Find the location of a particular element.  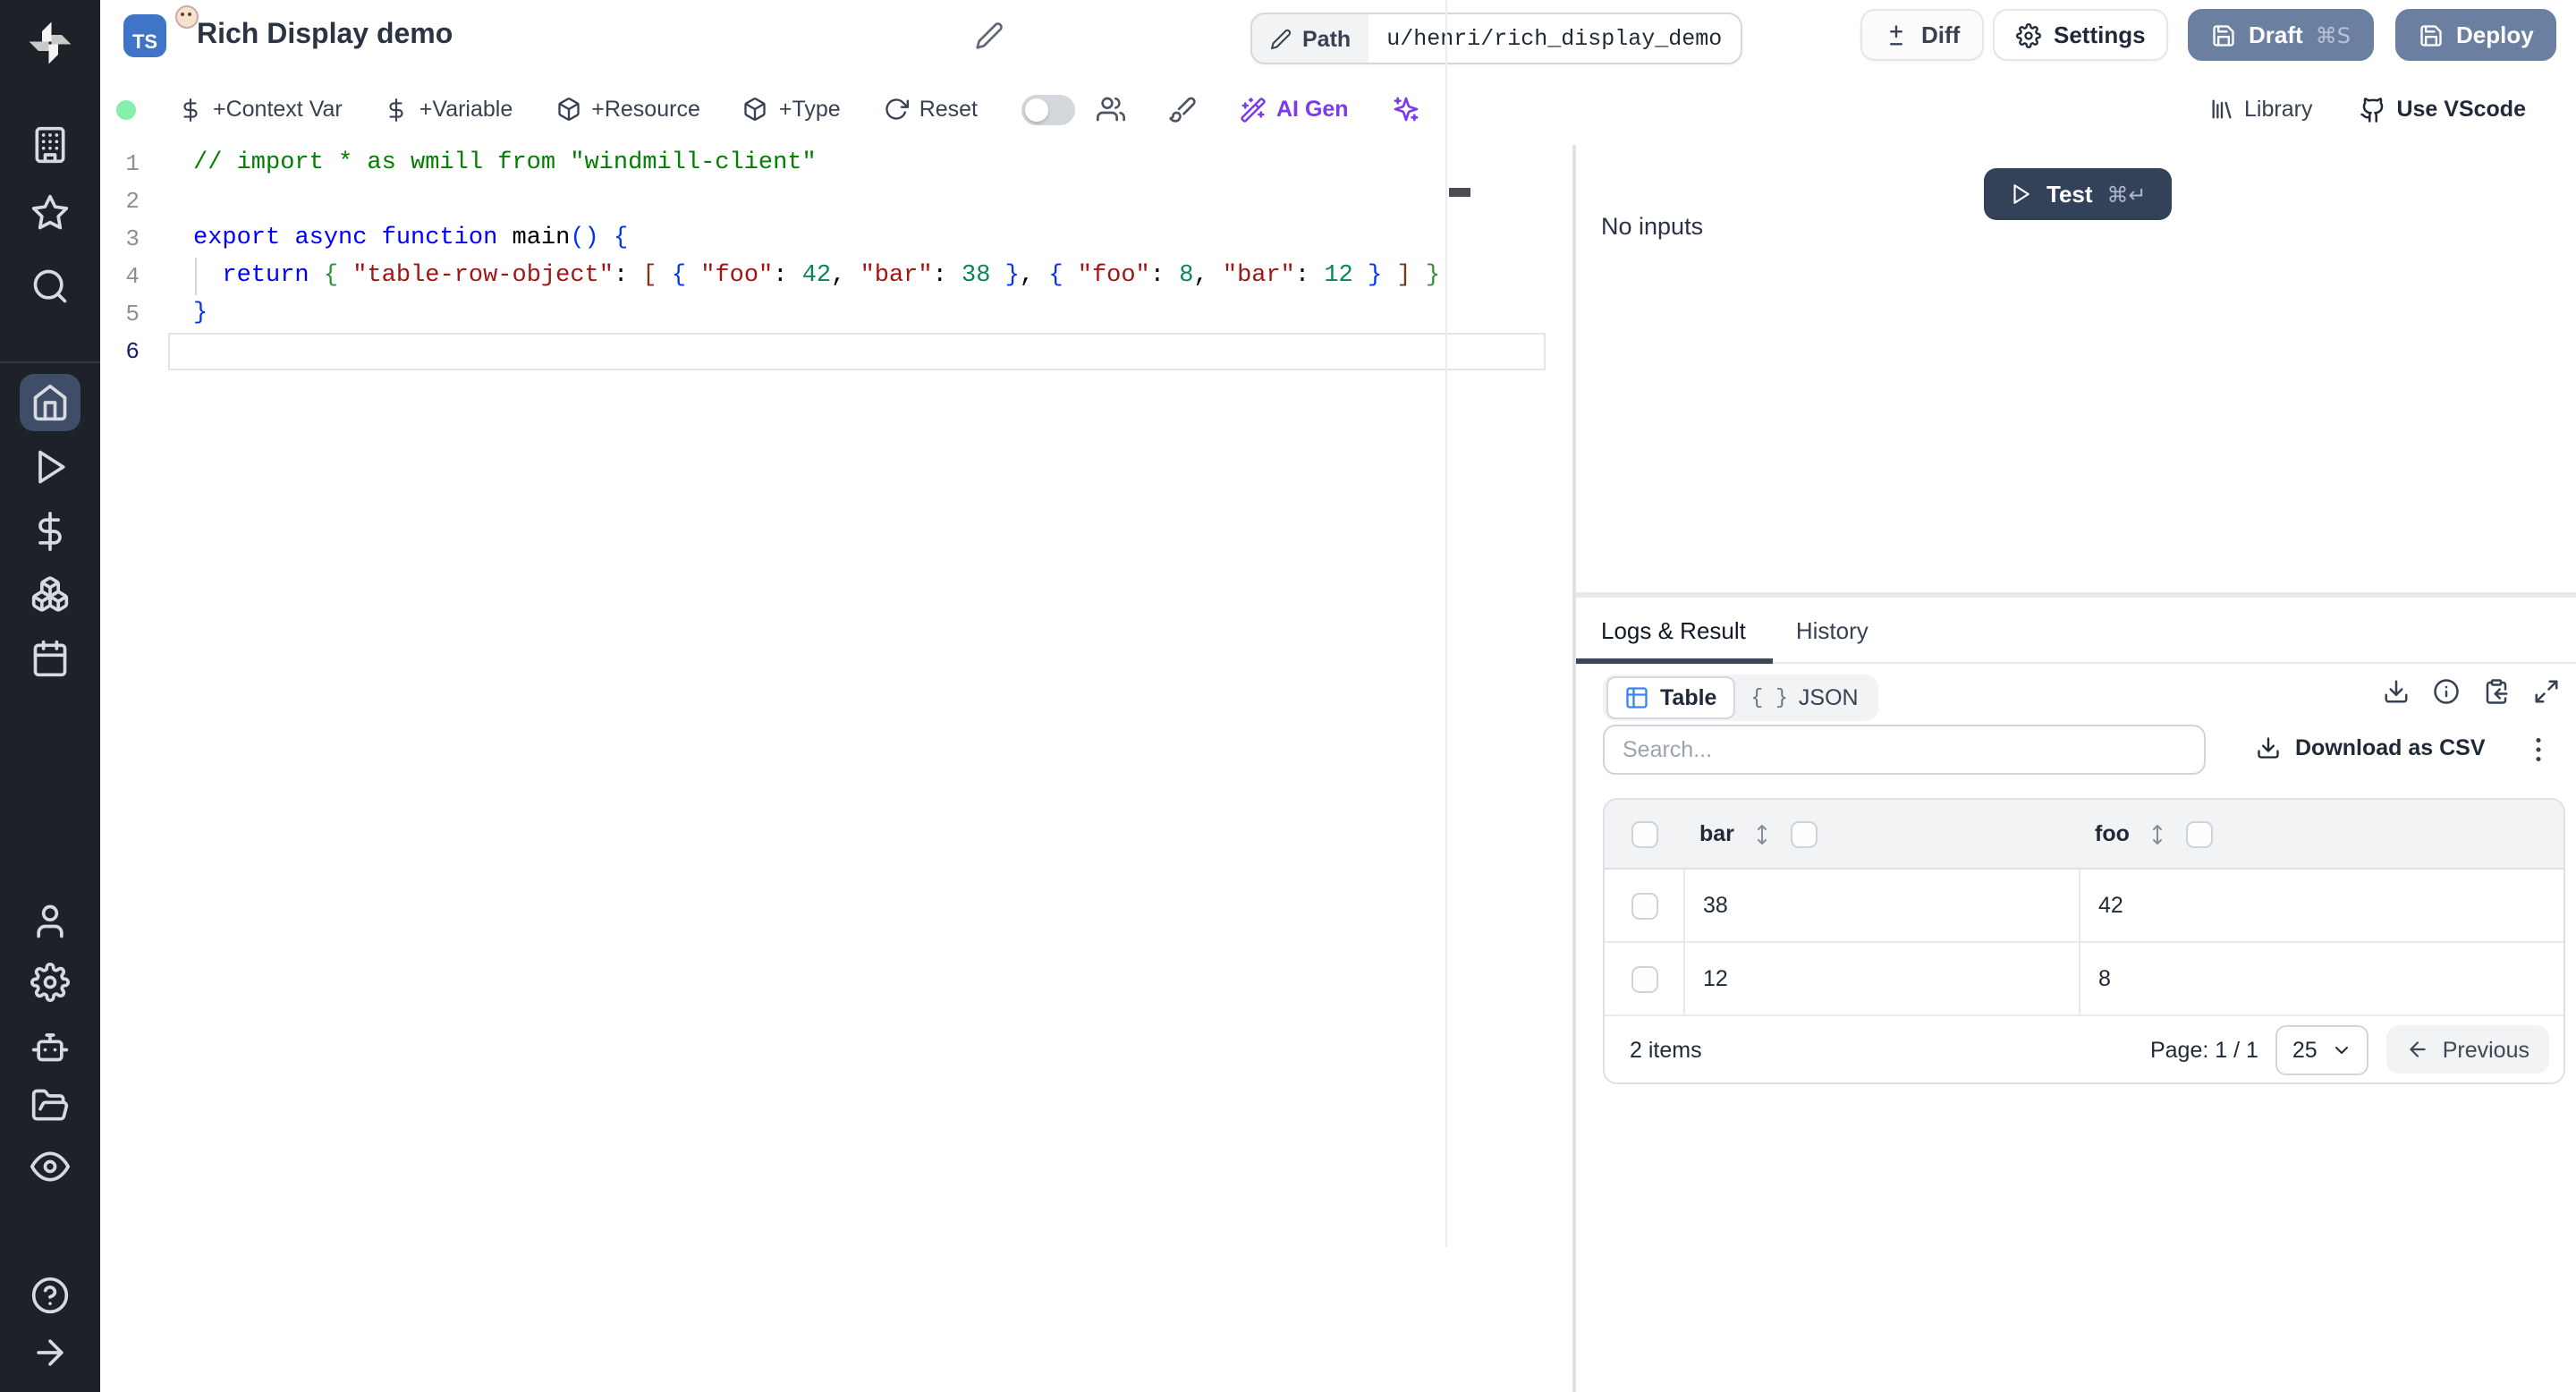

table-icon is located at coordinates (1637, 698).